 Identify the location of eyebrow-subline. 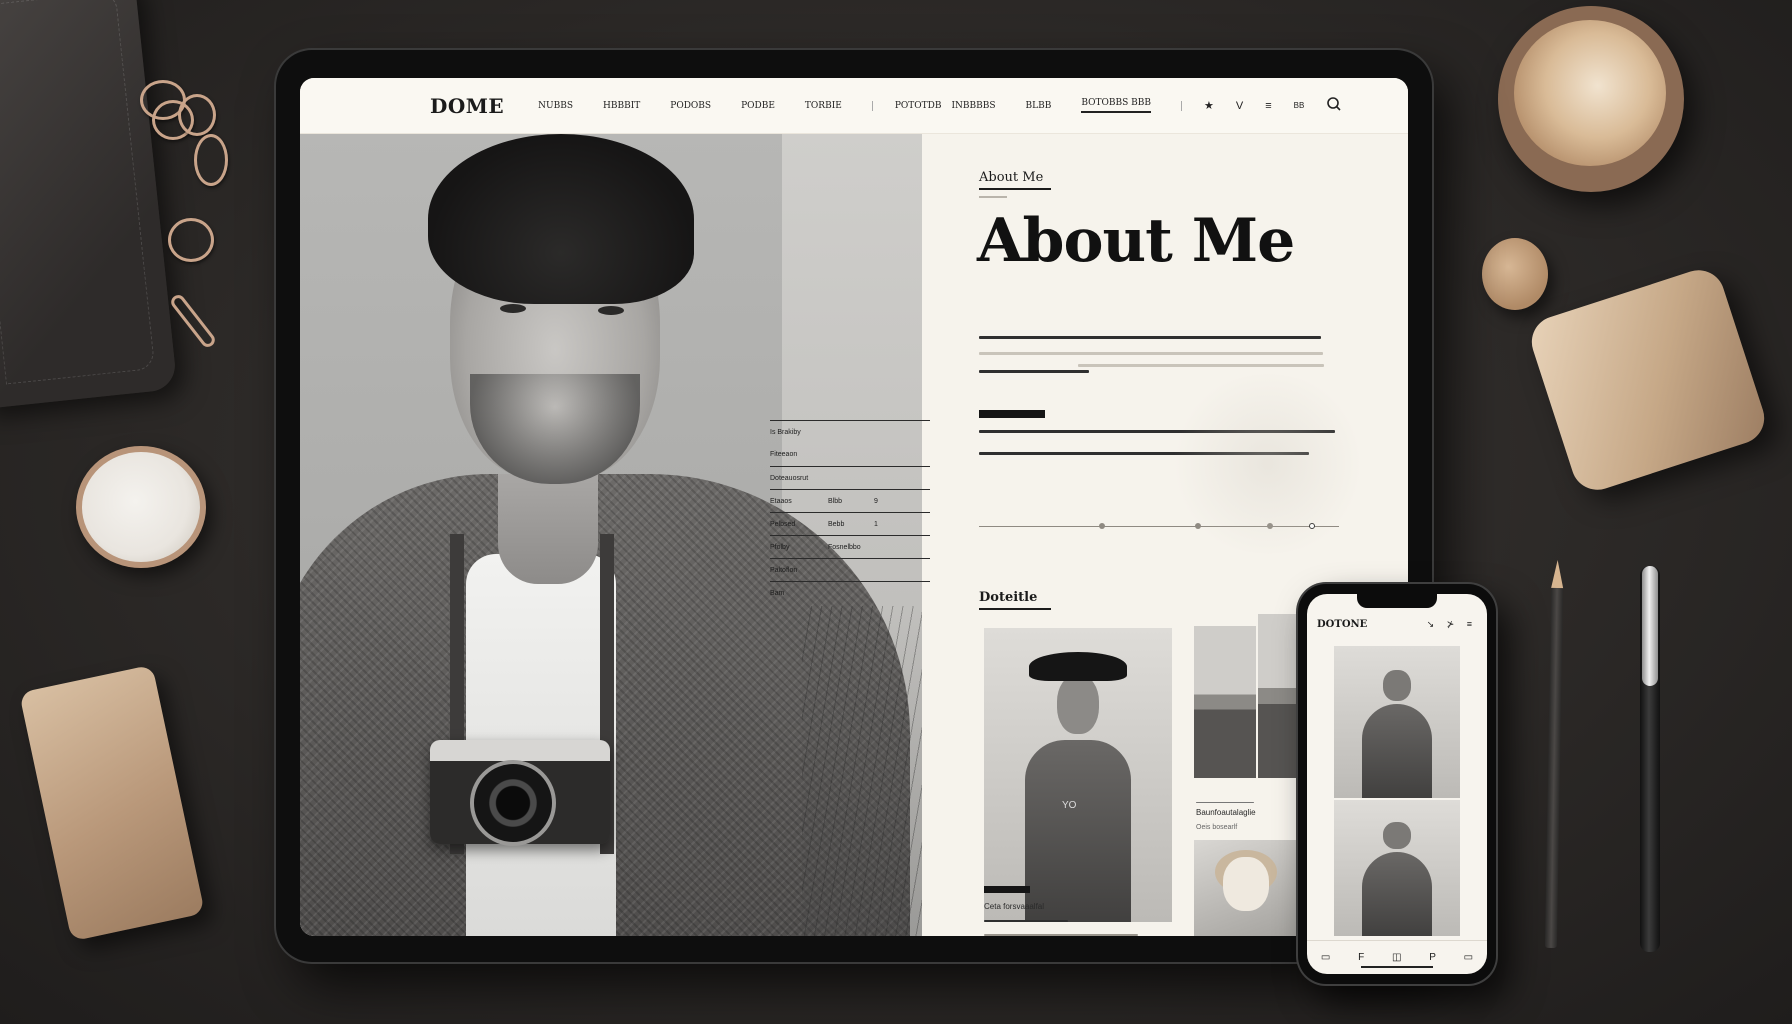
(993, 197).